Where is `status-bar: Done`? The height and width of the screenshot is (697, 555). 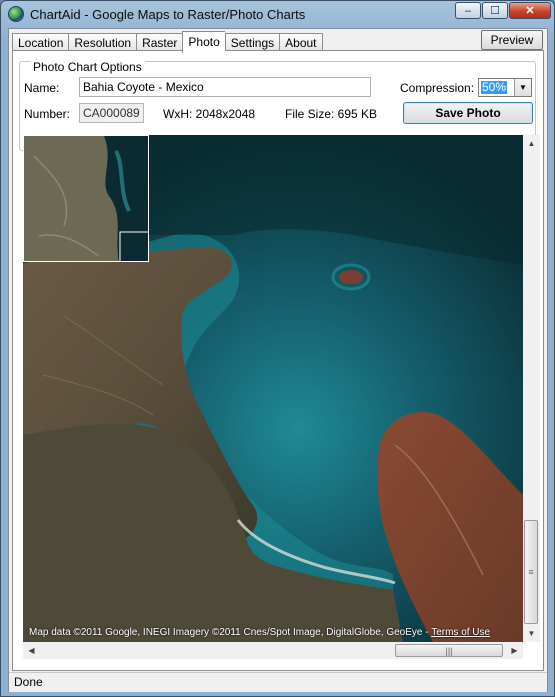 status-bar: Done is located at coordinates (278, 682).